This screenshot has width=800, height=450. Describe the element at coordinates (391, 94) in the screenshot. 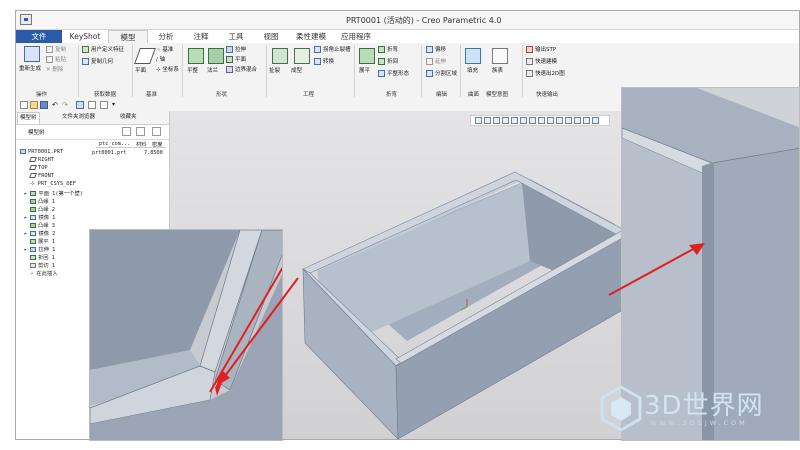

I see `group-bends-label: 折弯` at that location.